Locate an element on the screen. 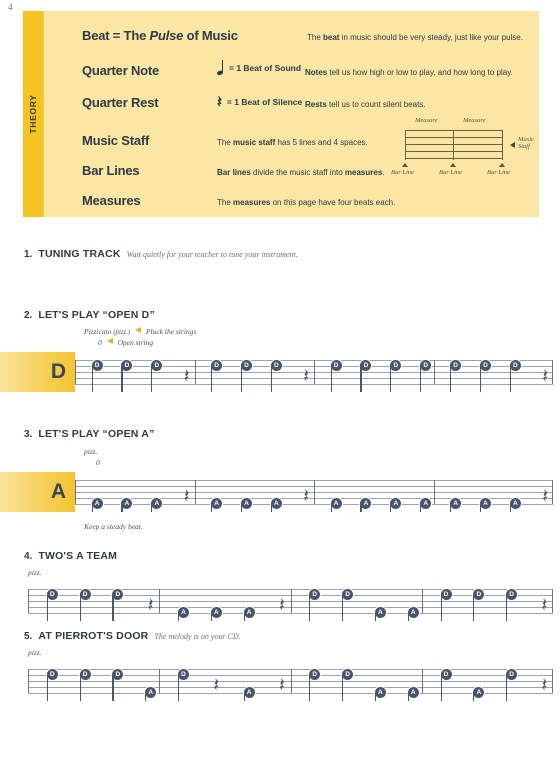  theory-term-bar-lines: Bar Lines is located at coordinates (111, 170).